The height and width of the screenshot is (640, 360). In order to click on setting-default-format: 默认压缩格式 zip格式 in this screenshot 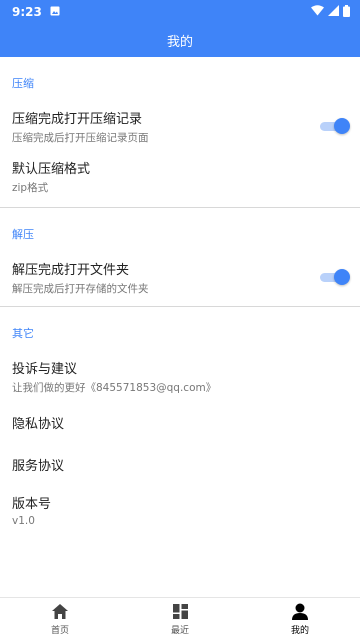, I will do `click(180, 176)`.